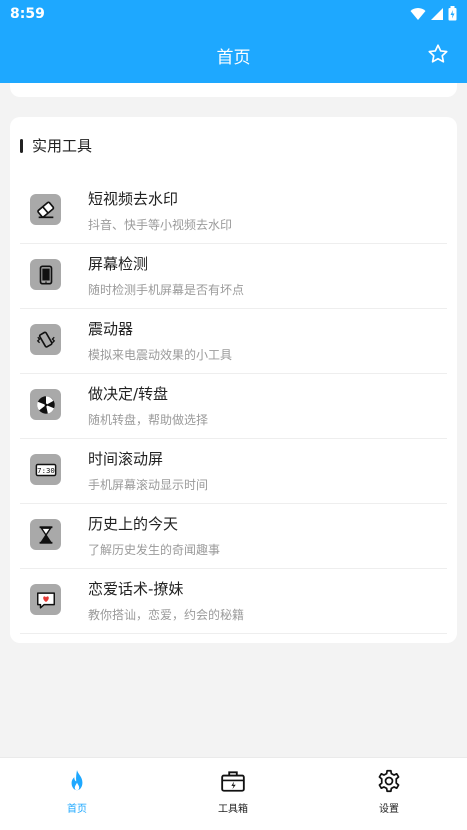 This screenshot has height=830, width=467. I want to click on bottom-nav: 首页 工具箱 设置, so click(233, 793).